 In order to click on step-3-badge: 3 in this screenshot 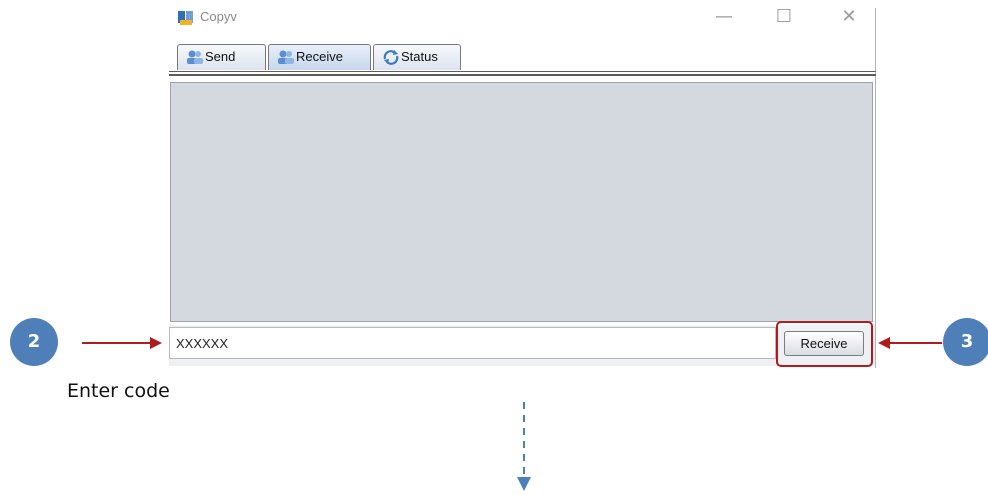, I will do `click(965, 342)`.